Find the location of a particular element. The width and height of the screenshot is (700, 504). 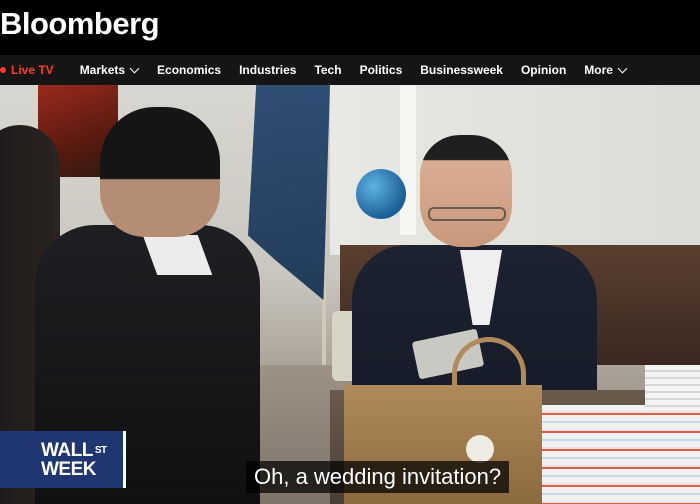

nav-label: Industries is located at coordinates (268, 70).